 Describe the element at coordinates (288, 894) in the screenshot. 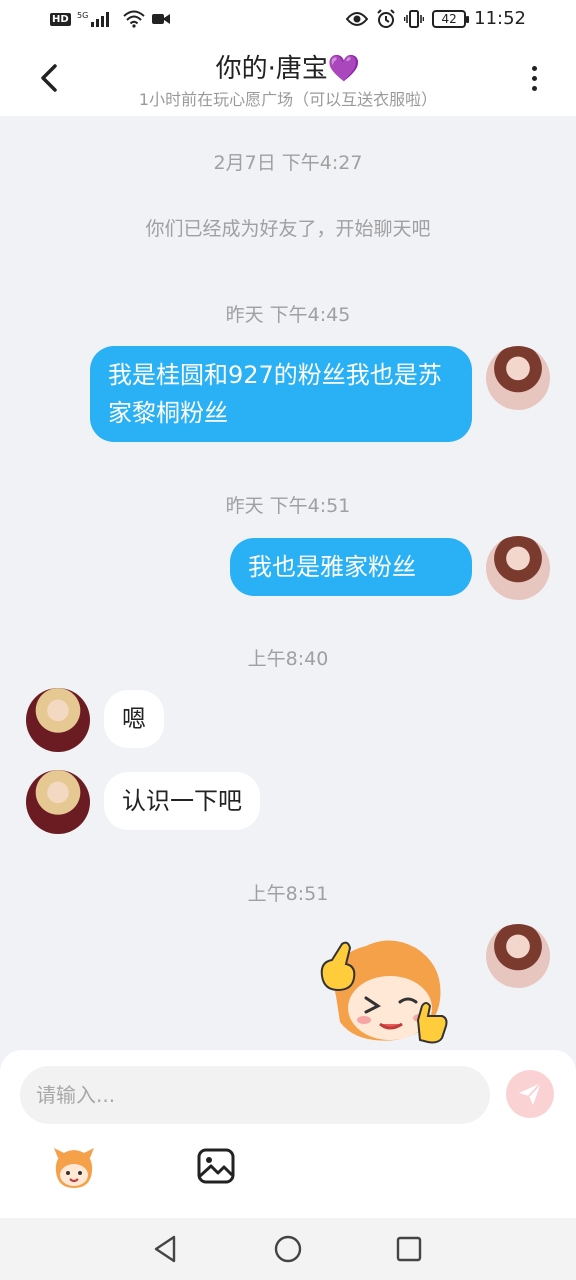

I see `message-timestamp: 上午8:51` at that location.